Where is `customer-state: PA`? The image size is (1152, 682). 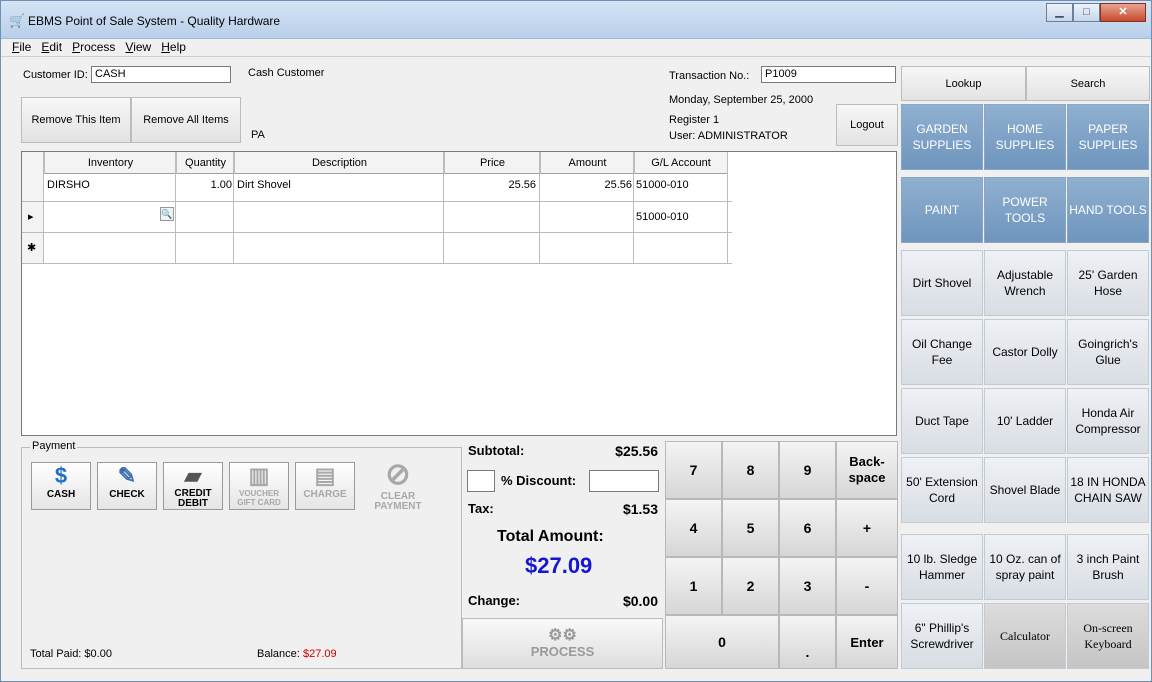
customer-state: PA is located at coordinates (258, 135).